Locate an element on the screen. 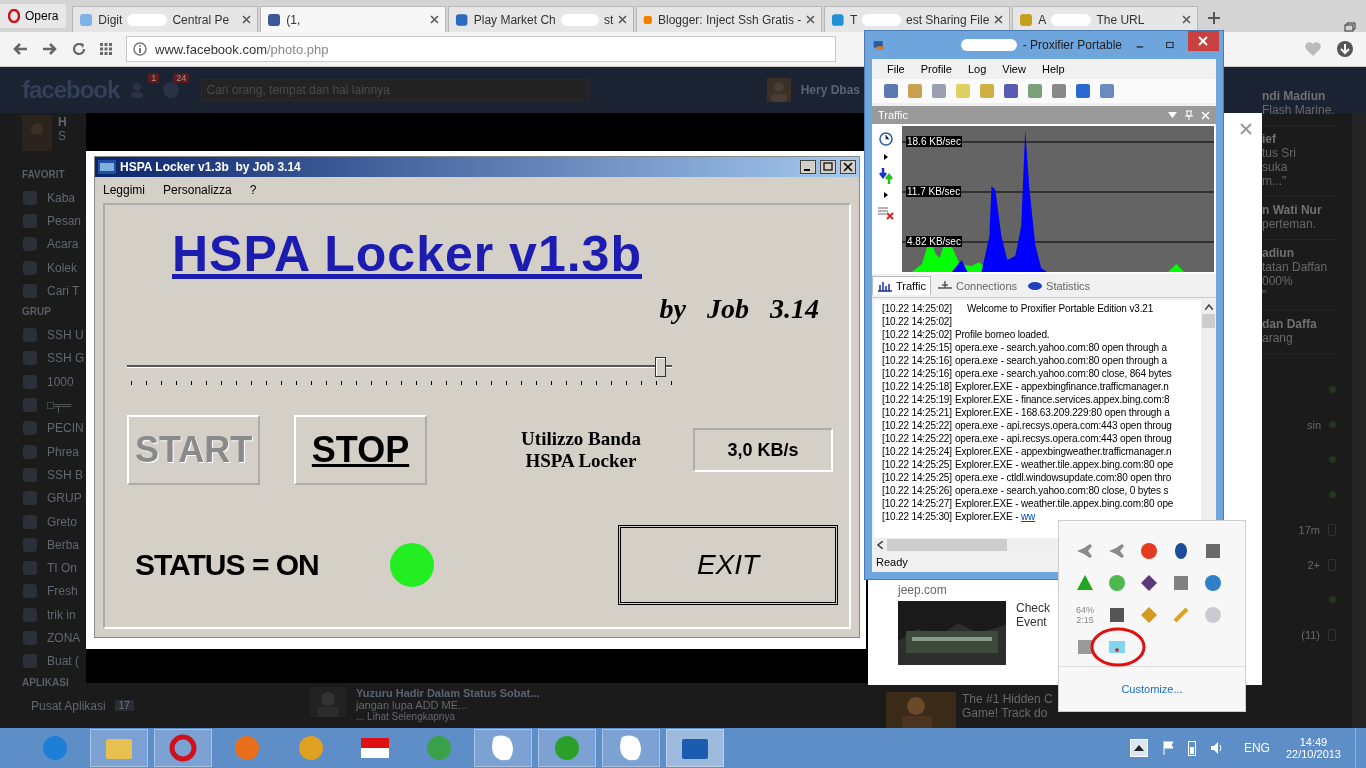 This screenshot has width=1366, height=768. scroll-up-icon is located at coordinates (1208, 307).